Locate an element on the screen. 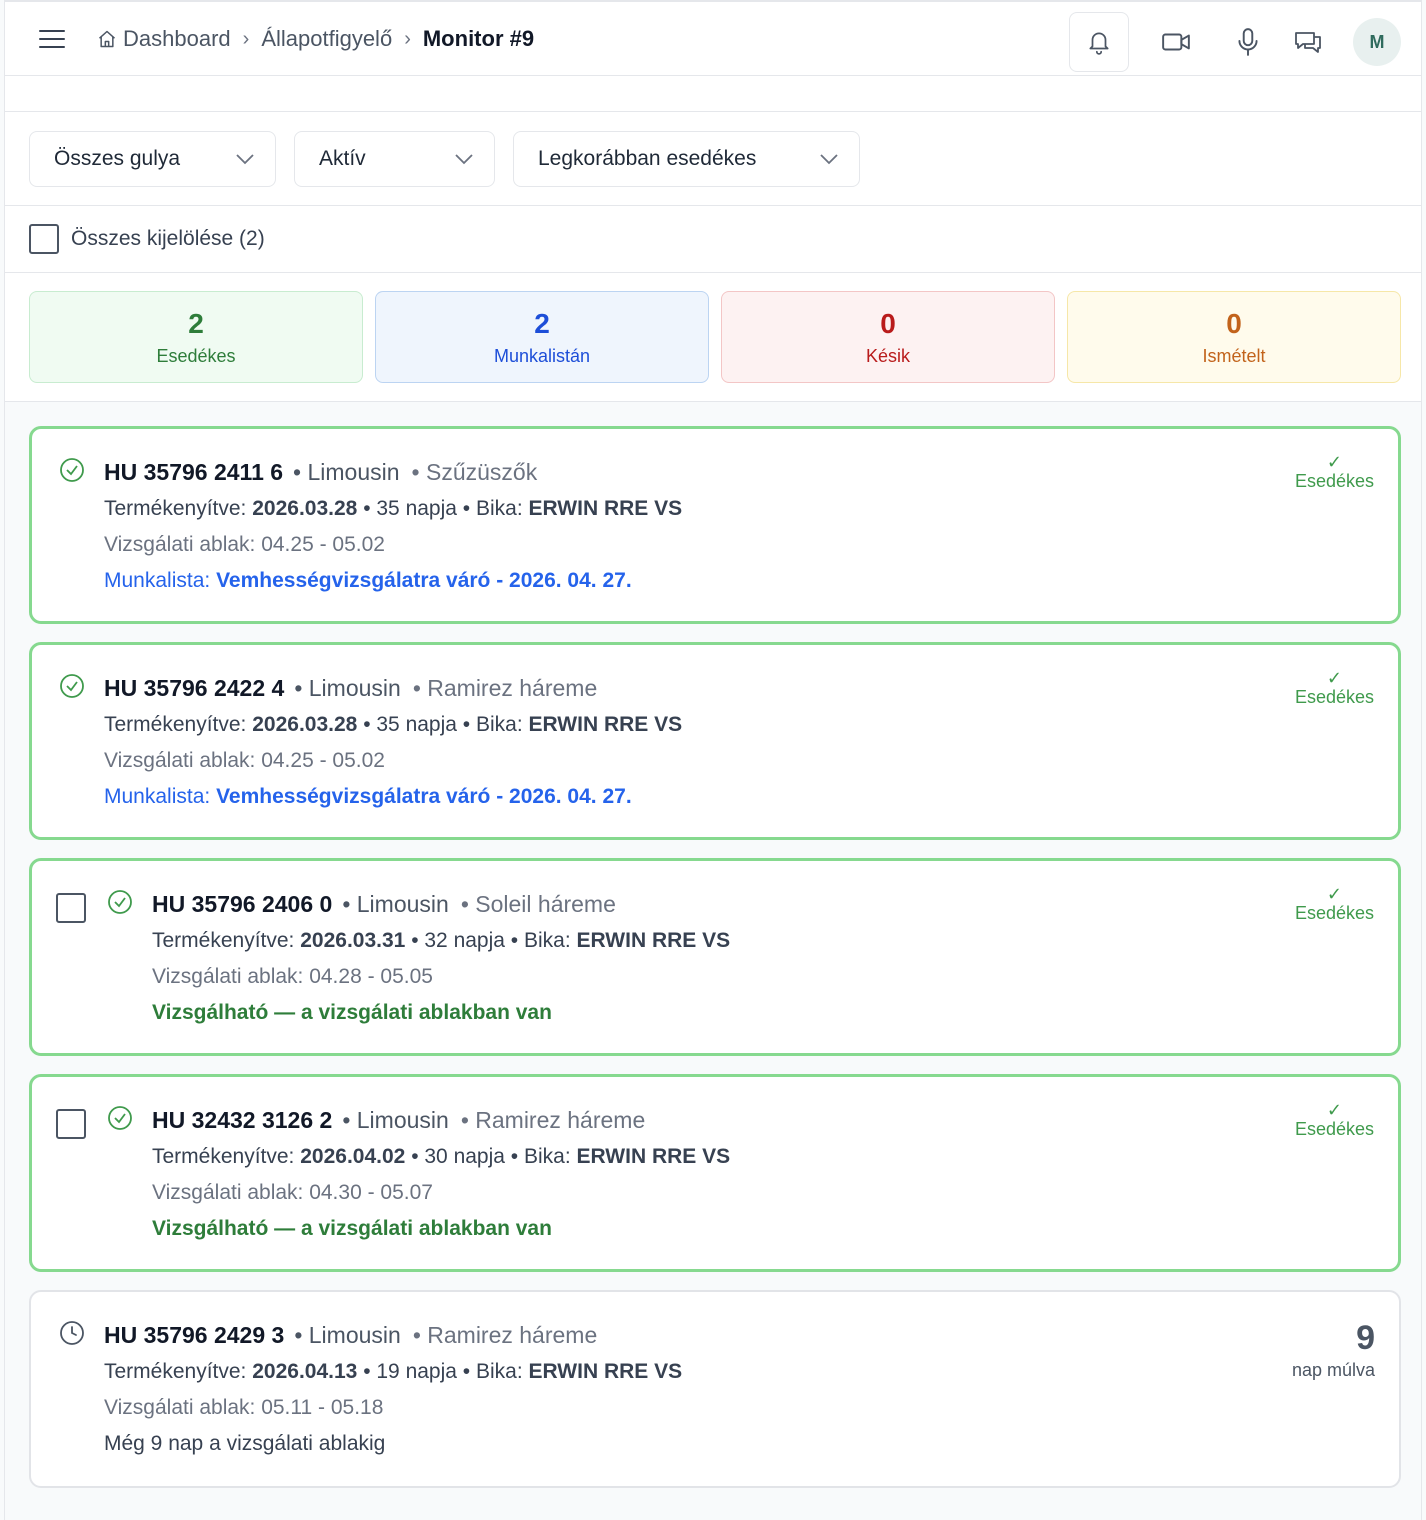 The image size is (1426, 1520). bell-icon is located at coordinates (1099, 43).